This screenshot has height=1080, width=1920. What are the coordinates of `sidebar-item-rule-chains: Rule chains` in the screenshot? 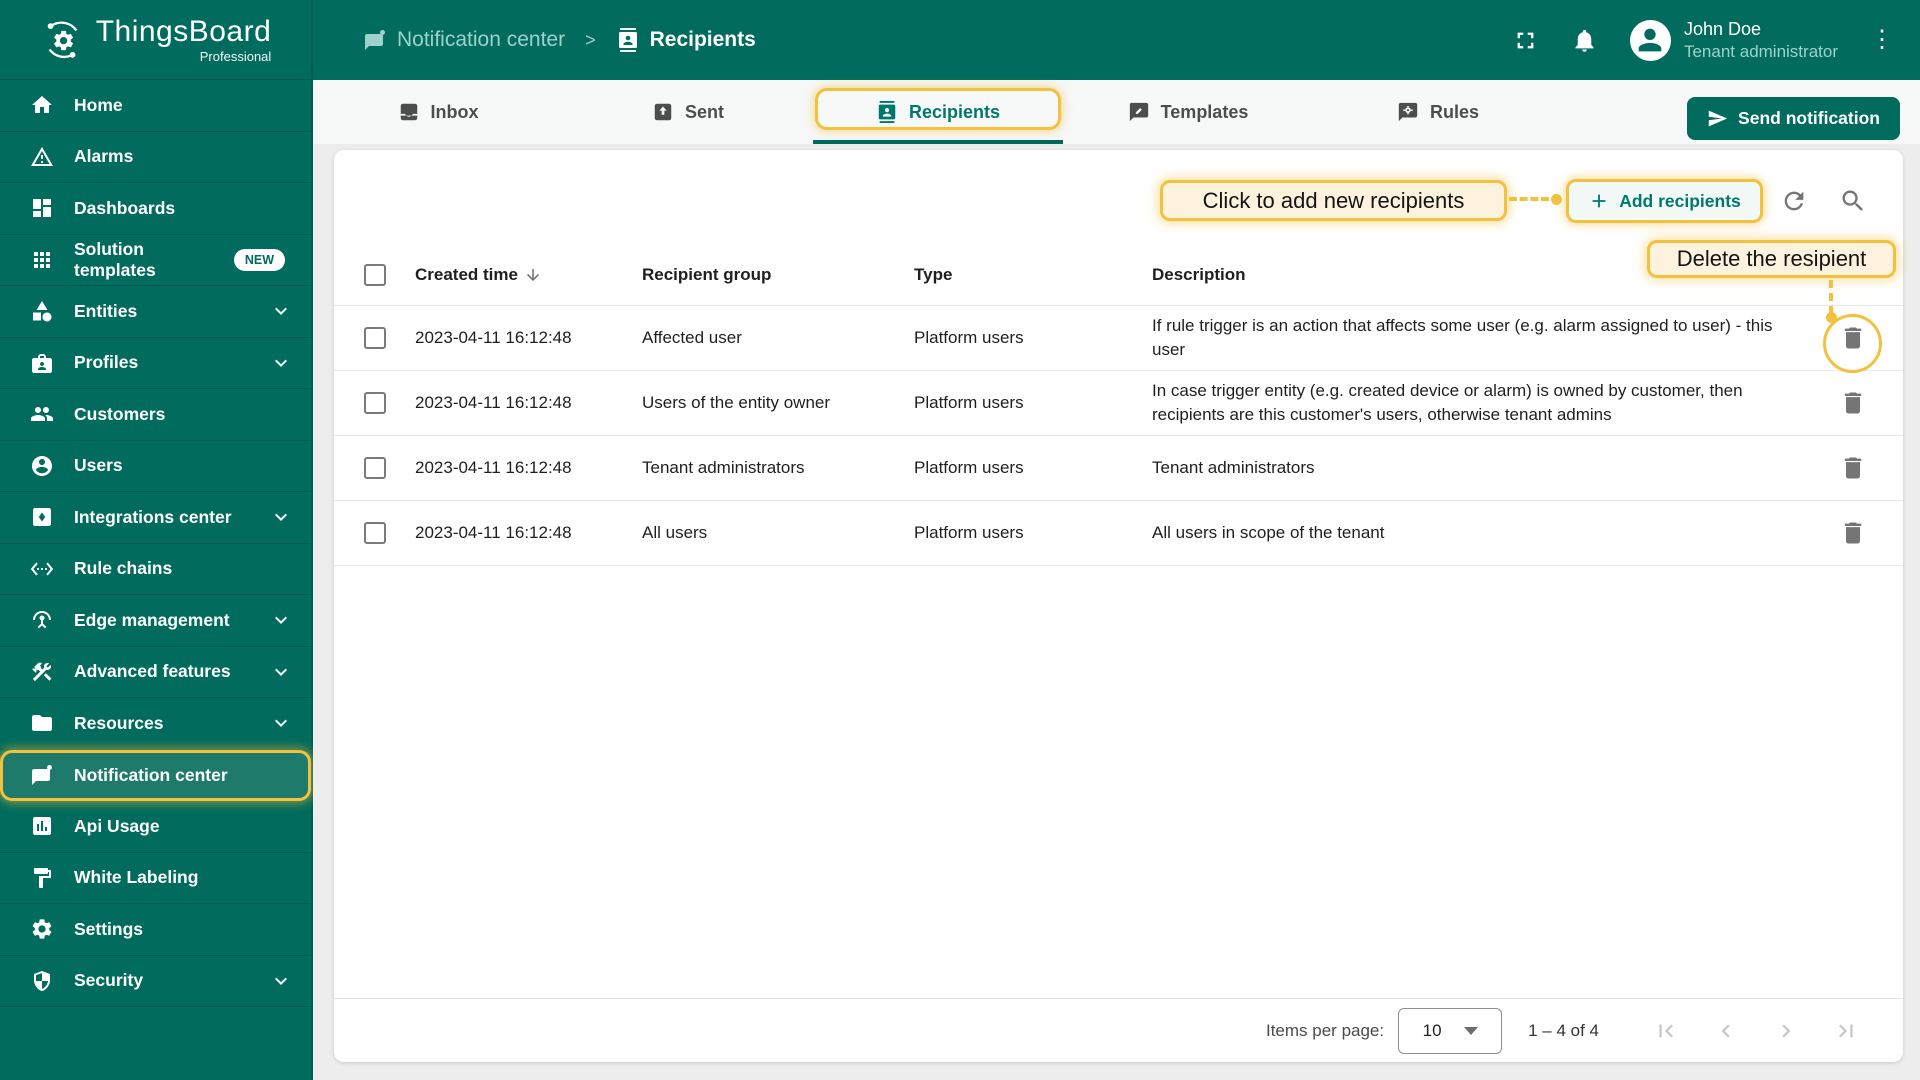 It's located at (155, 569).